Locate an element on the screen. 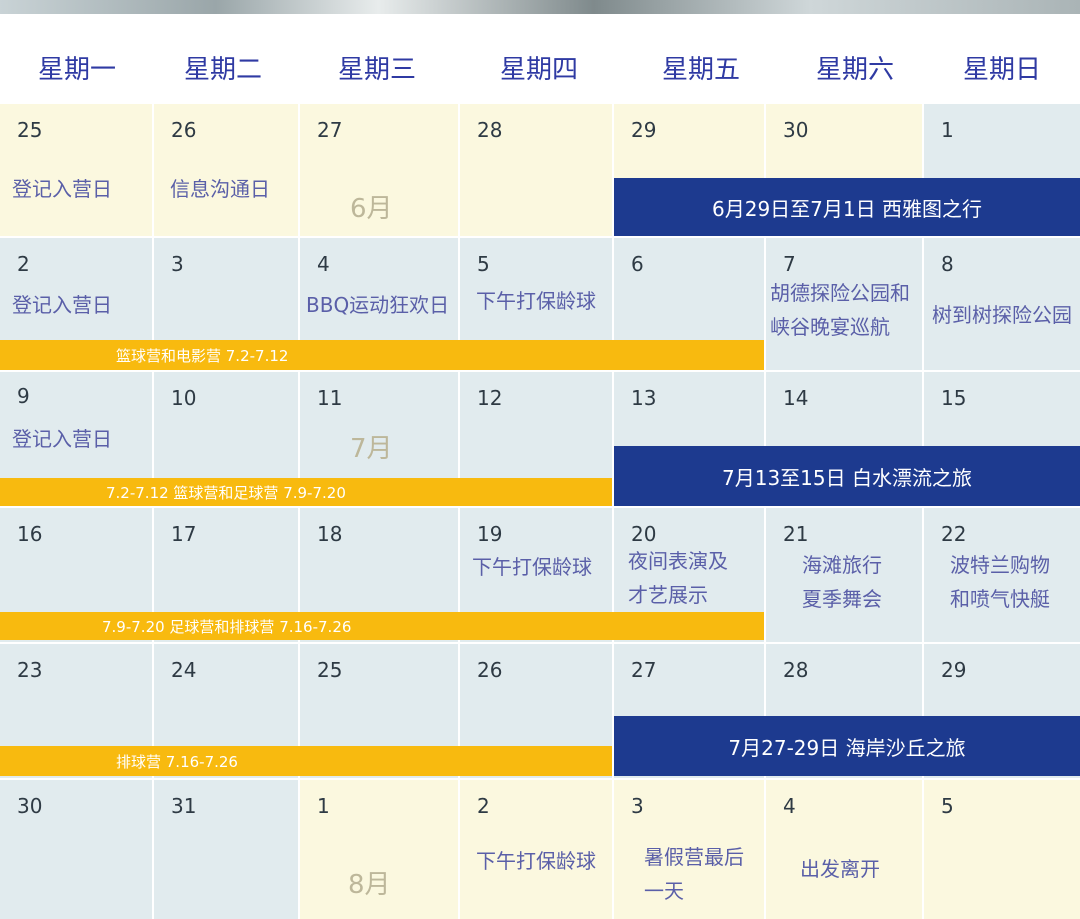 The image size is (1080, 919). camp-band-soccer-volleyball: 7.9-7.20 足球营和排球营 7.16-7.26 is located at coordinates (382, 626).